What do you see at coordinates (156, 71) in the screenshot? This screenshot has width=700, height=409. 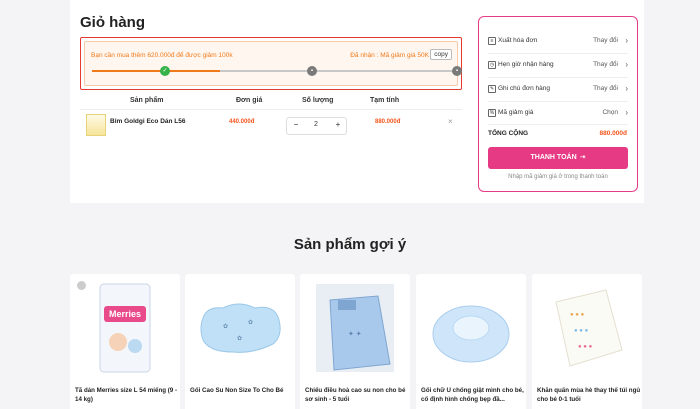 I see `promo-track-fill` at bounding box center [156, 71].